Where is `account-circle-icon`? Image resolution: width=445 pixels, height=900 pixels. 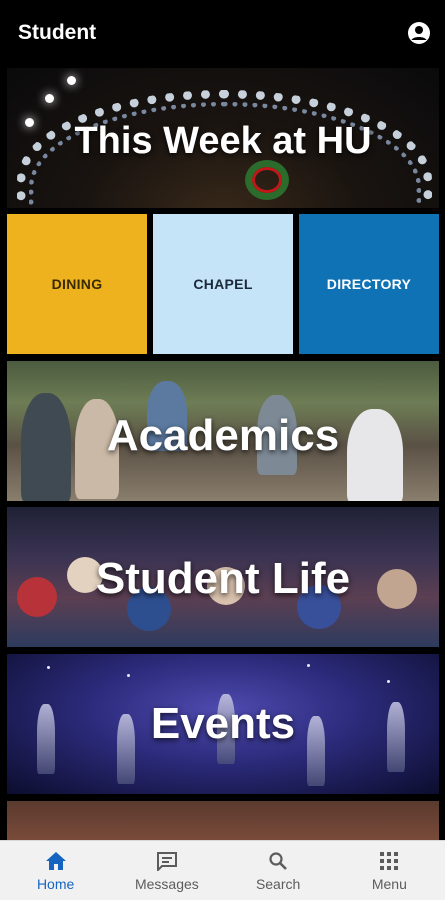 account-circle-icon is located at coordinates (419, 33).